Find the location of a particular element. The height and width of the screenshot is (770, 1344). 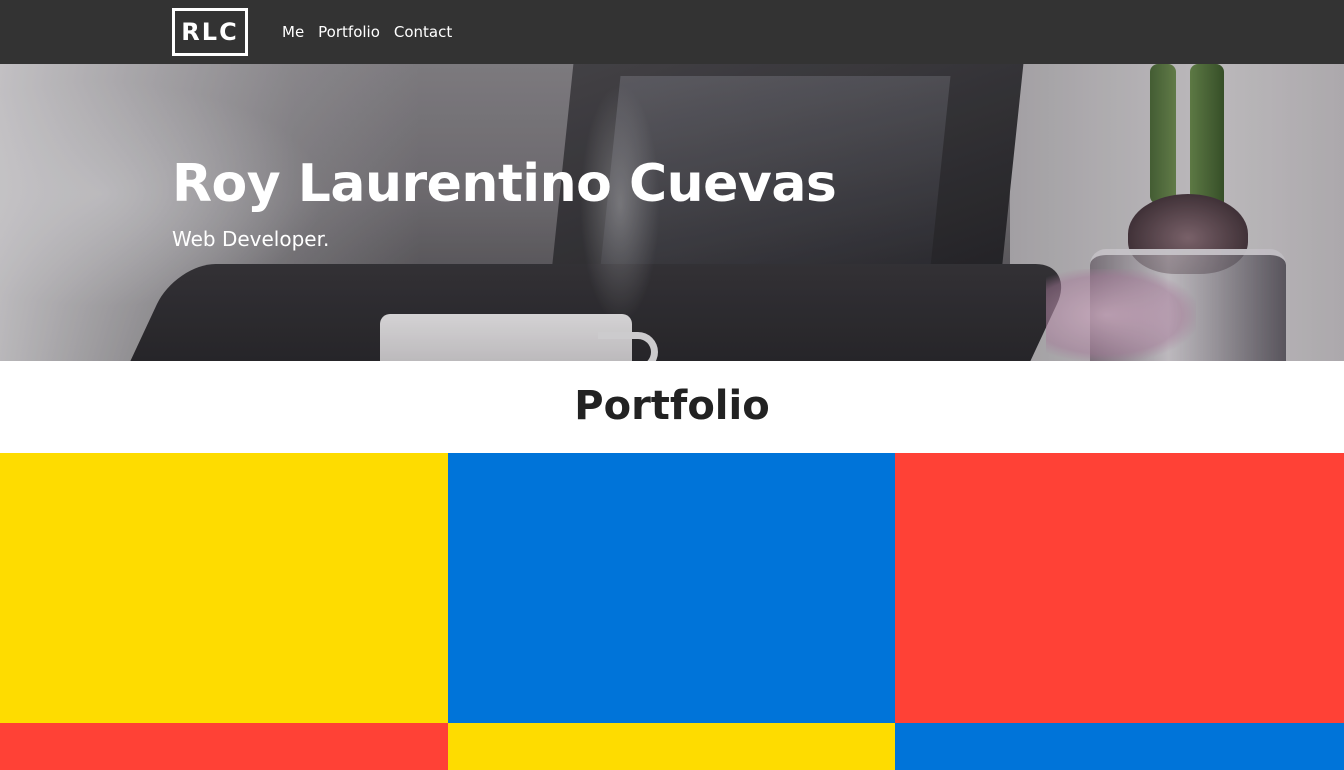

nav-link-portfolio: Portfolio is located at coordinates (349, 32).